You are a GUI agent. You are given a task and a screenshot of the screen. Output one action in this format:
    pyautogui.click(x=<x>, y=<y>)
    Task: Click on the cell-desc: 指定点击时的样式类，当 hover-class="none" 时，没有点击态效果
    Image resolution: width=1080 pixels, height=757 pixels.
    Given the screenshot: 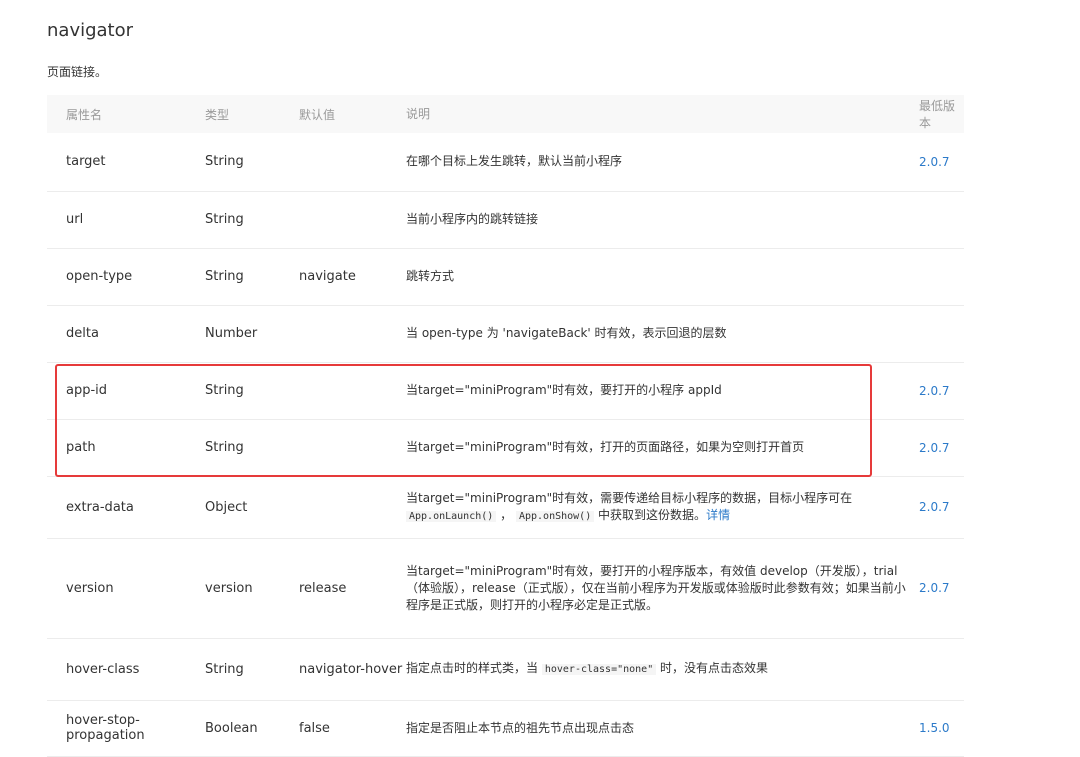 What is the action you would take?
    pyautogui.click(x=662, y=669)
    